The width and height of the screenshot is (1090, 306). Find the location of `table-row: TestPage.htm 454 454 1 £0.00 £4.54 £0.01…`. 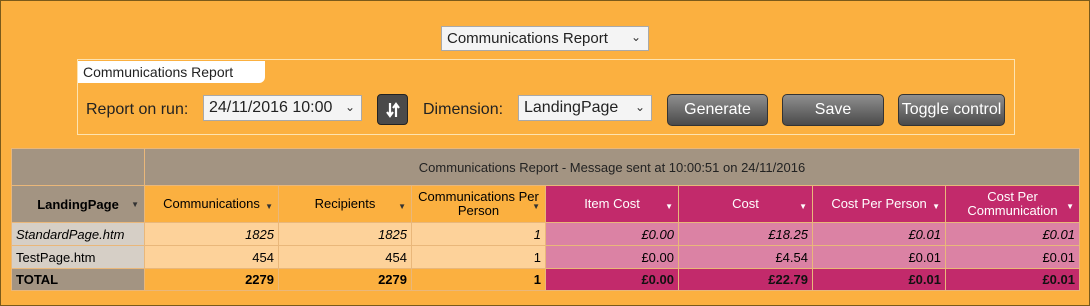

table-row: TestPage.htm 454 454 1 £0.00 £4.54 £0.01… is located at coordinates (545, 257).